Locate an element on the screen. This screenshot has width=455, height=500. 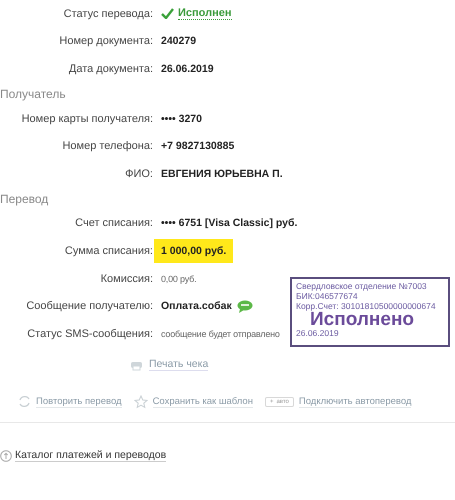
stamp-mark: Исполнено is located at coordinates (362, 319).